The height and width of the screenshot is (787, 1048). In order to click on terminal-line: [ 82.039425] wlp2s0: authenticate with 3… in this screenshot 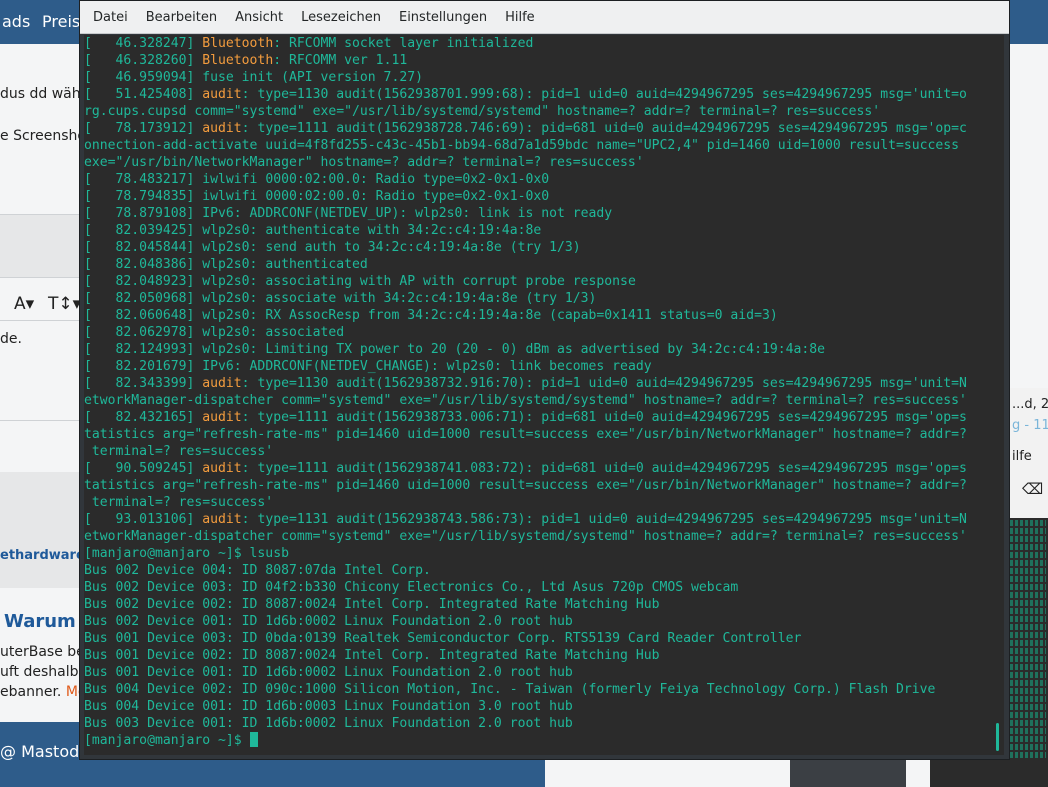, I will do `click(534, 230)`.